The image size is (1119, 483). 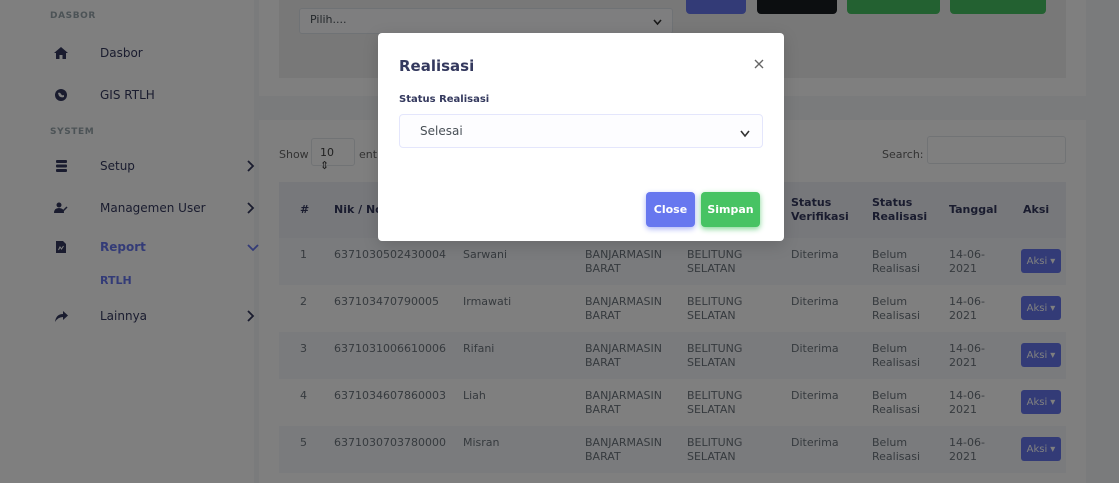 I want to click on chevron-down-icon, so click(x=745, y=132).